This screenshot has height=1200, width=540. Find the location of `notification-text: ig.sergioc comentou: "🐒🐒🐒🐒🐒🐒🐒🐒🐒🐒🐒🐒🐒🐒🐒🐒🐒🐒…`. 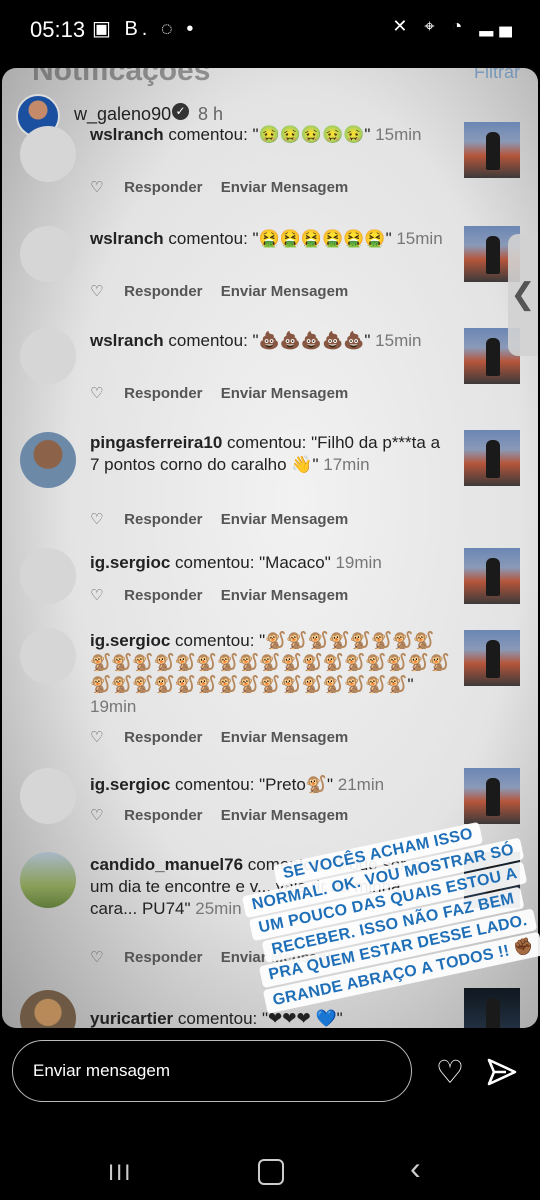

notification-text: ig.sergioc comentou: "🐒🐒🐒🐒🐒🐒🐒🐒🐒🐒🐒🐒🐒🐒🐒🐒🐒🐒… is located at coordinates (270, 674).